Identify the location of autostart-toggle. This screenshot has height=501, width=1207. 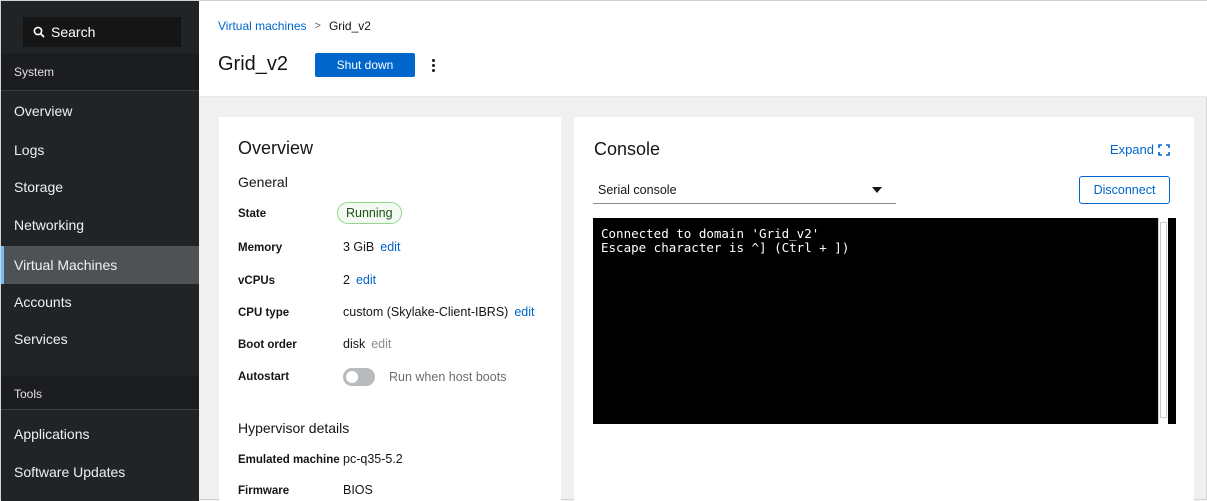
(359, 377).